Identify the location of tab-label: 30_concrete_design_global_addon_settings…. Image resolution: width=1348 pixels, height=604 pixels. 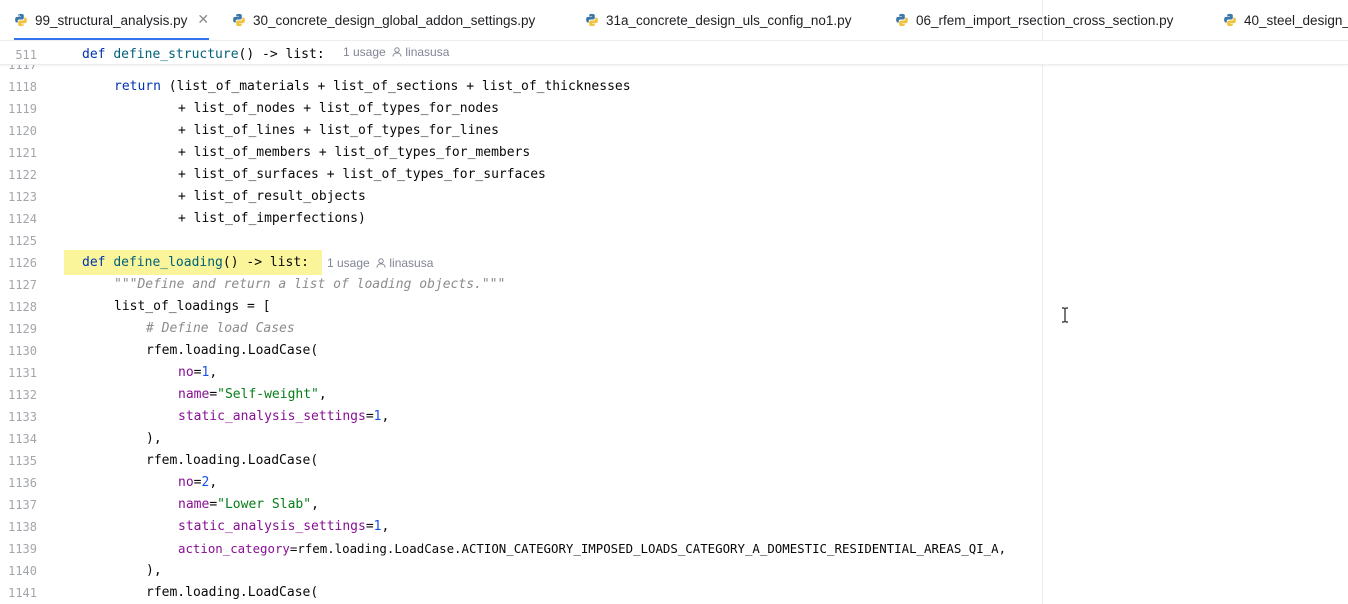
(394, 20).